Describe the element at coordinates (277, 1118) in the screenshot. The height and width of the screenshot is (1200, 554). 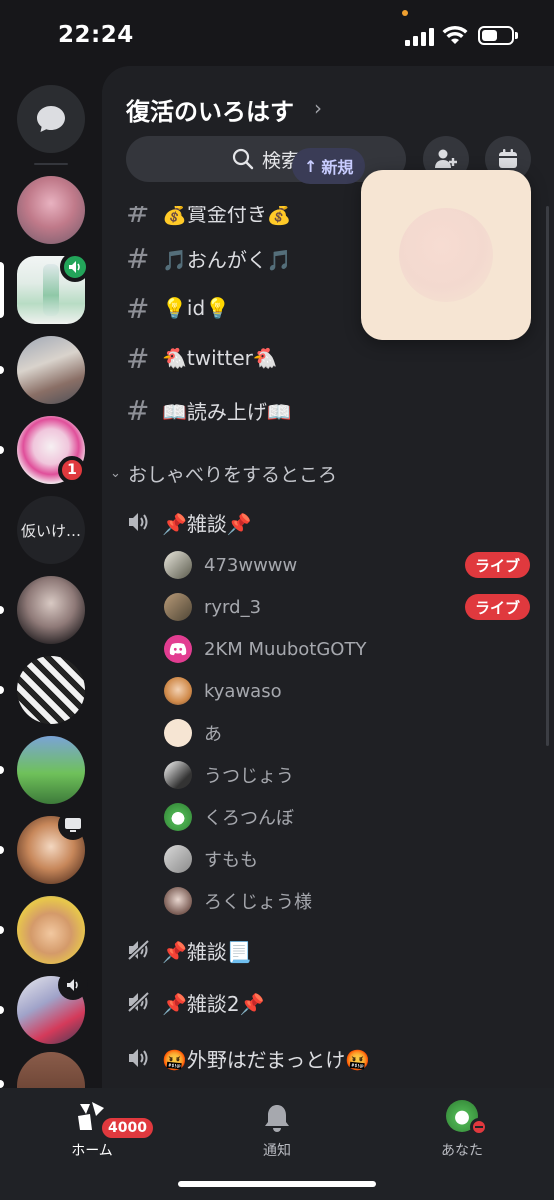
I see `bell-icon` at that location.